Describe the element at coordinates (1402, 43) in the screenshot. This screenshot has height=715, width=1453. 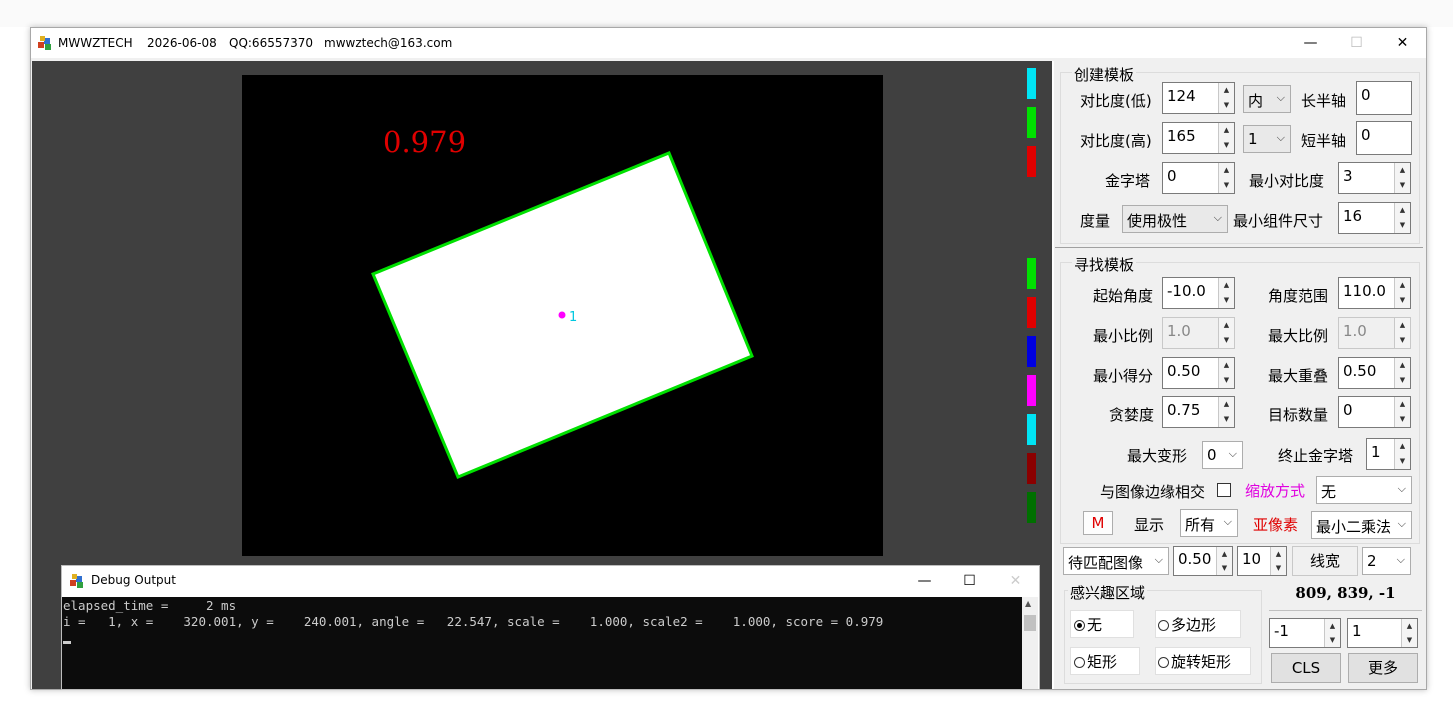
I see `close-button: ✕` at that location.